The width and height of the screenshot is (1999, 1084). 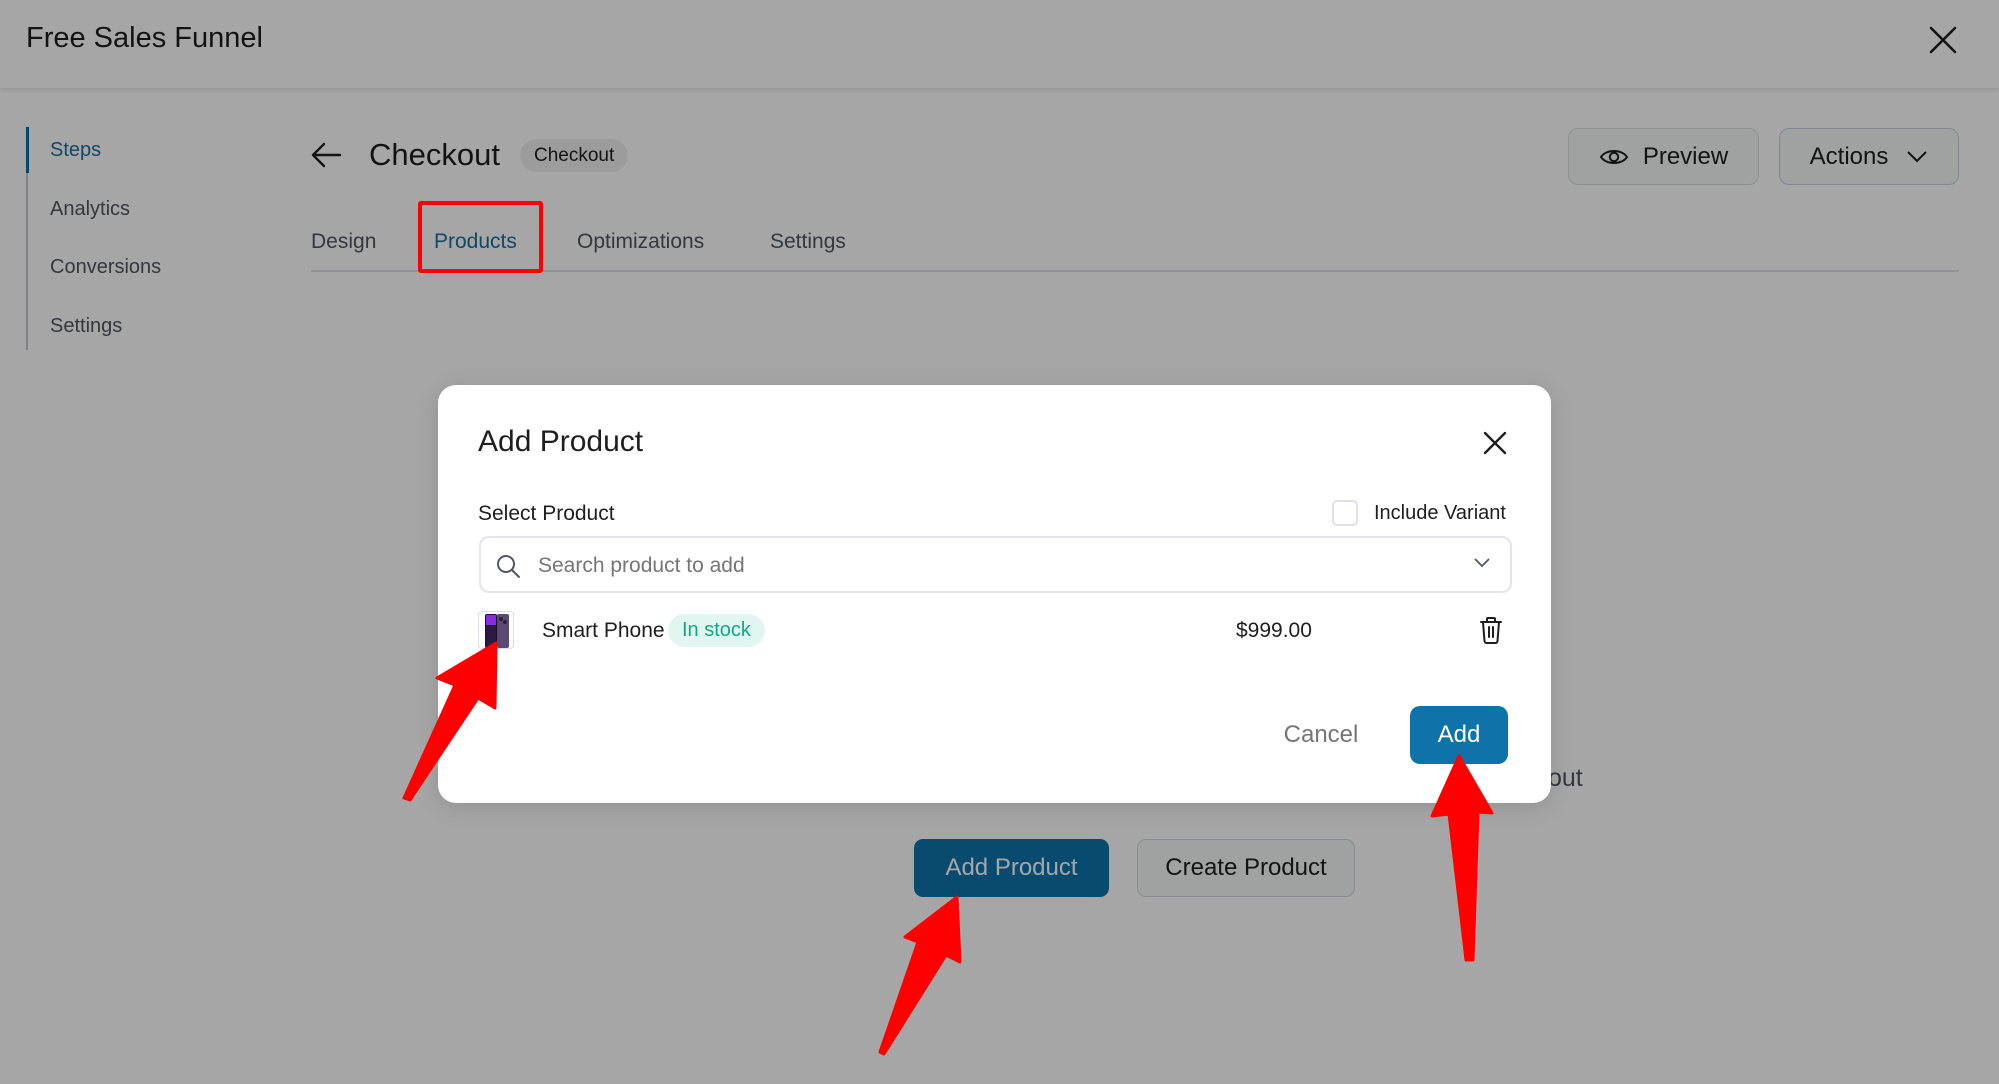 I want to click on select-product-label: Select Product, so click(x=546, y=513).